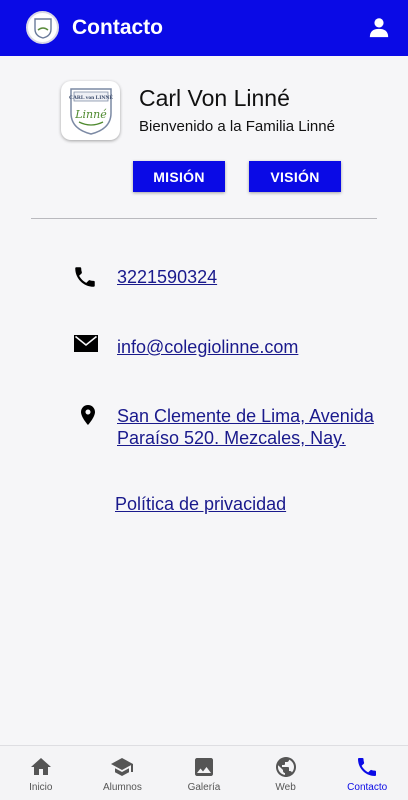  What do you see at coordinates (167, 277) in the screenshot?
I see `phone-link: 3221590324` at bounding box center [167, 277].